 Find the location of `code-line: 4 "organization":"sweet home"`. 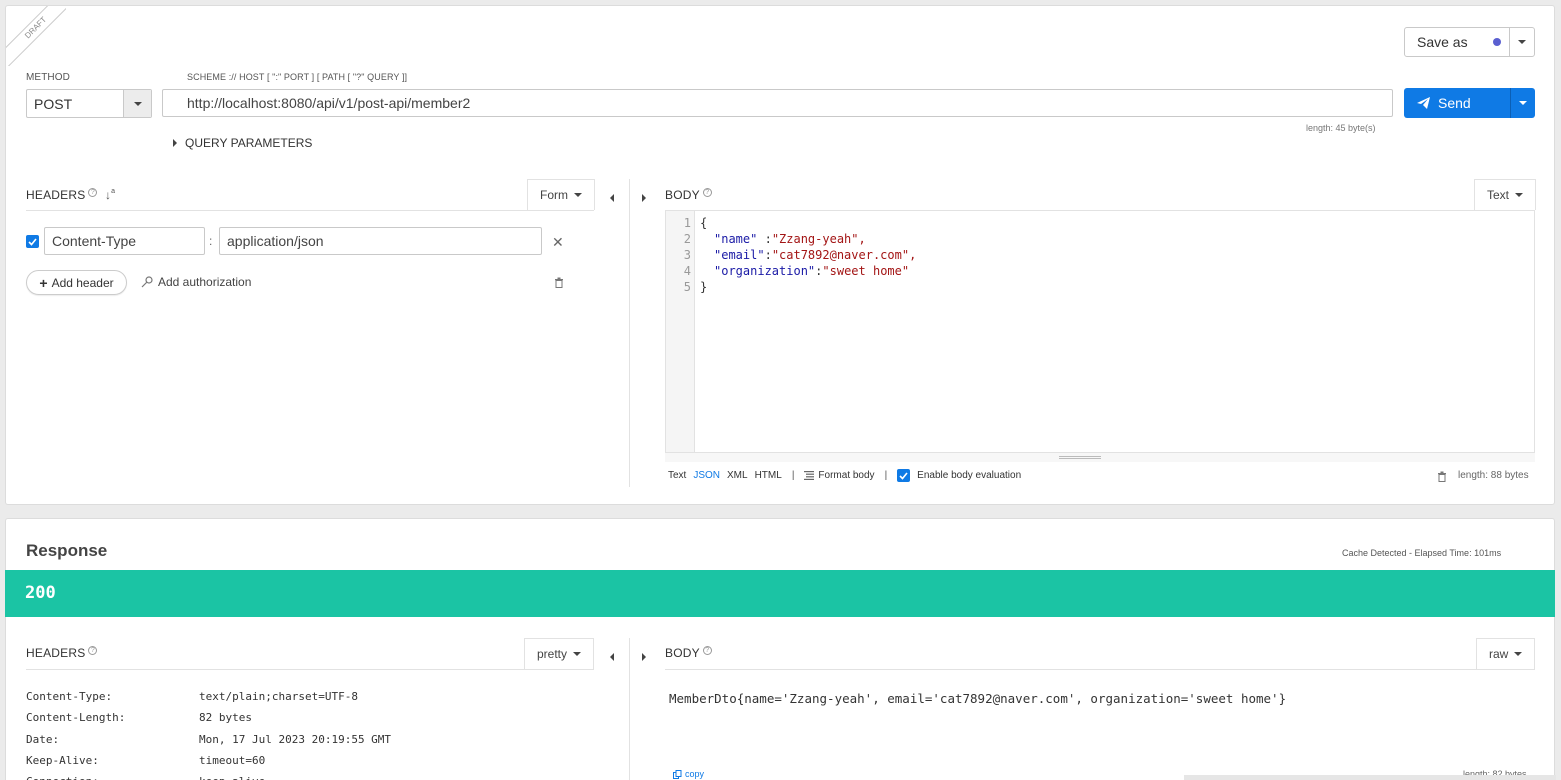

code-line: 4 "organization":"sweet home" is located at coordinates (791, 271).